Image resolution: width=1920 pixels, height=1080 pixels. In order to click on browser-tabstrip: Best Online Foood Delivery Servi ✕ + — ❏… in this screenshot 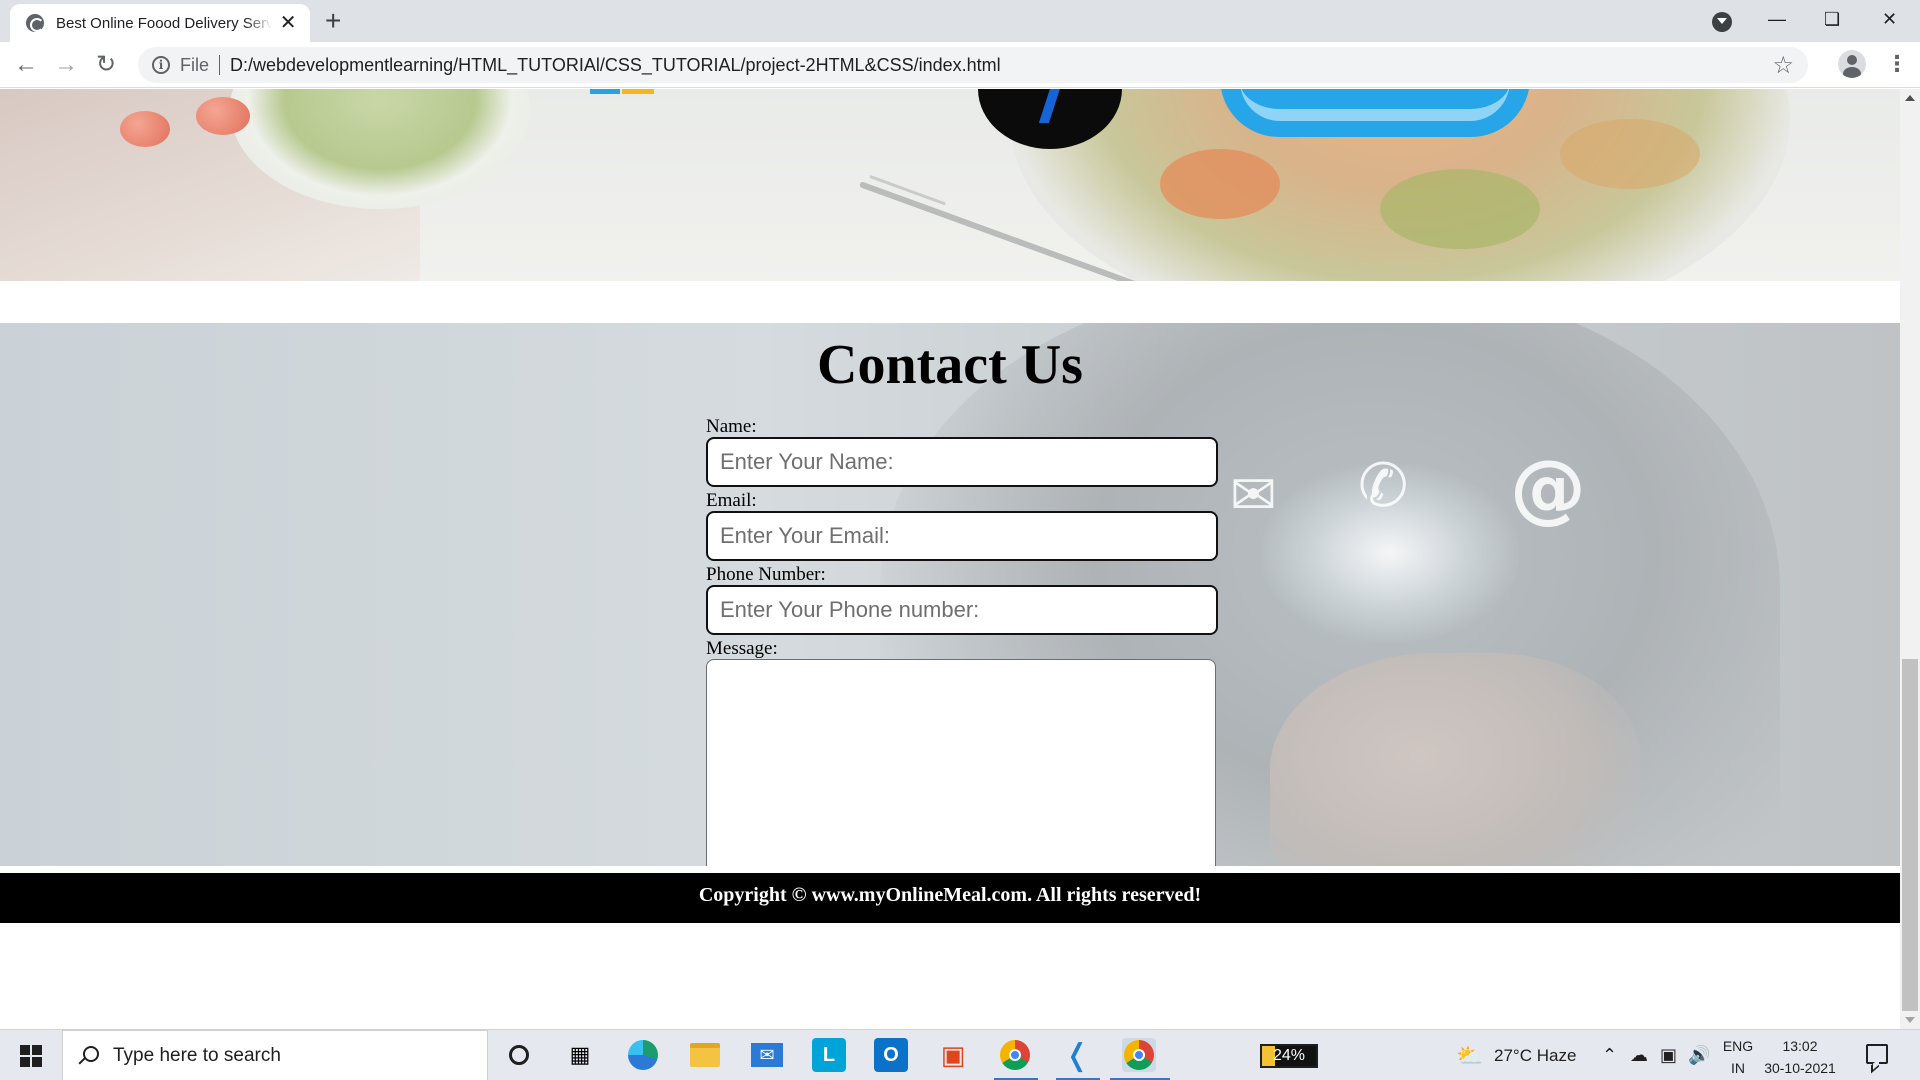, I will do `click(960, 21)`.